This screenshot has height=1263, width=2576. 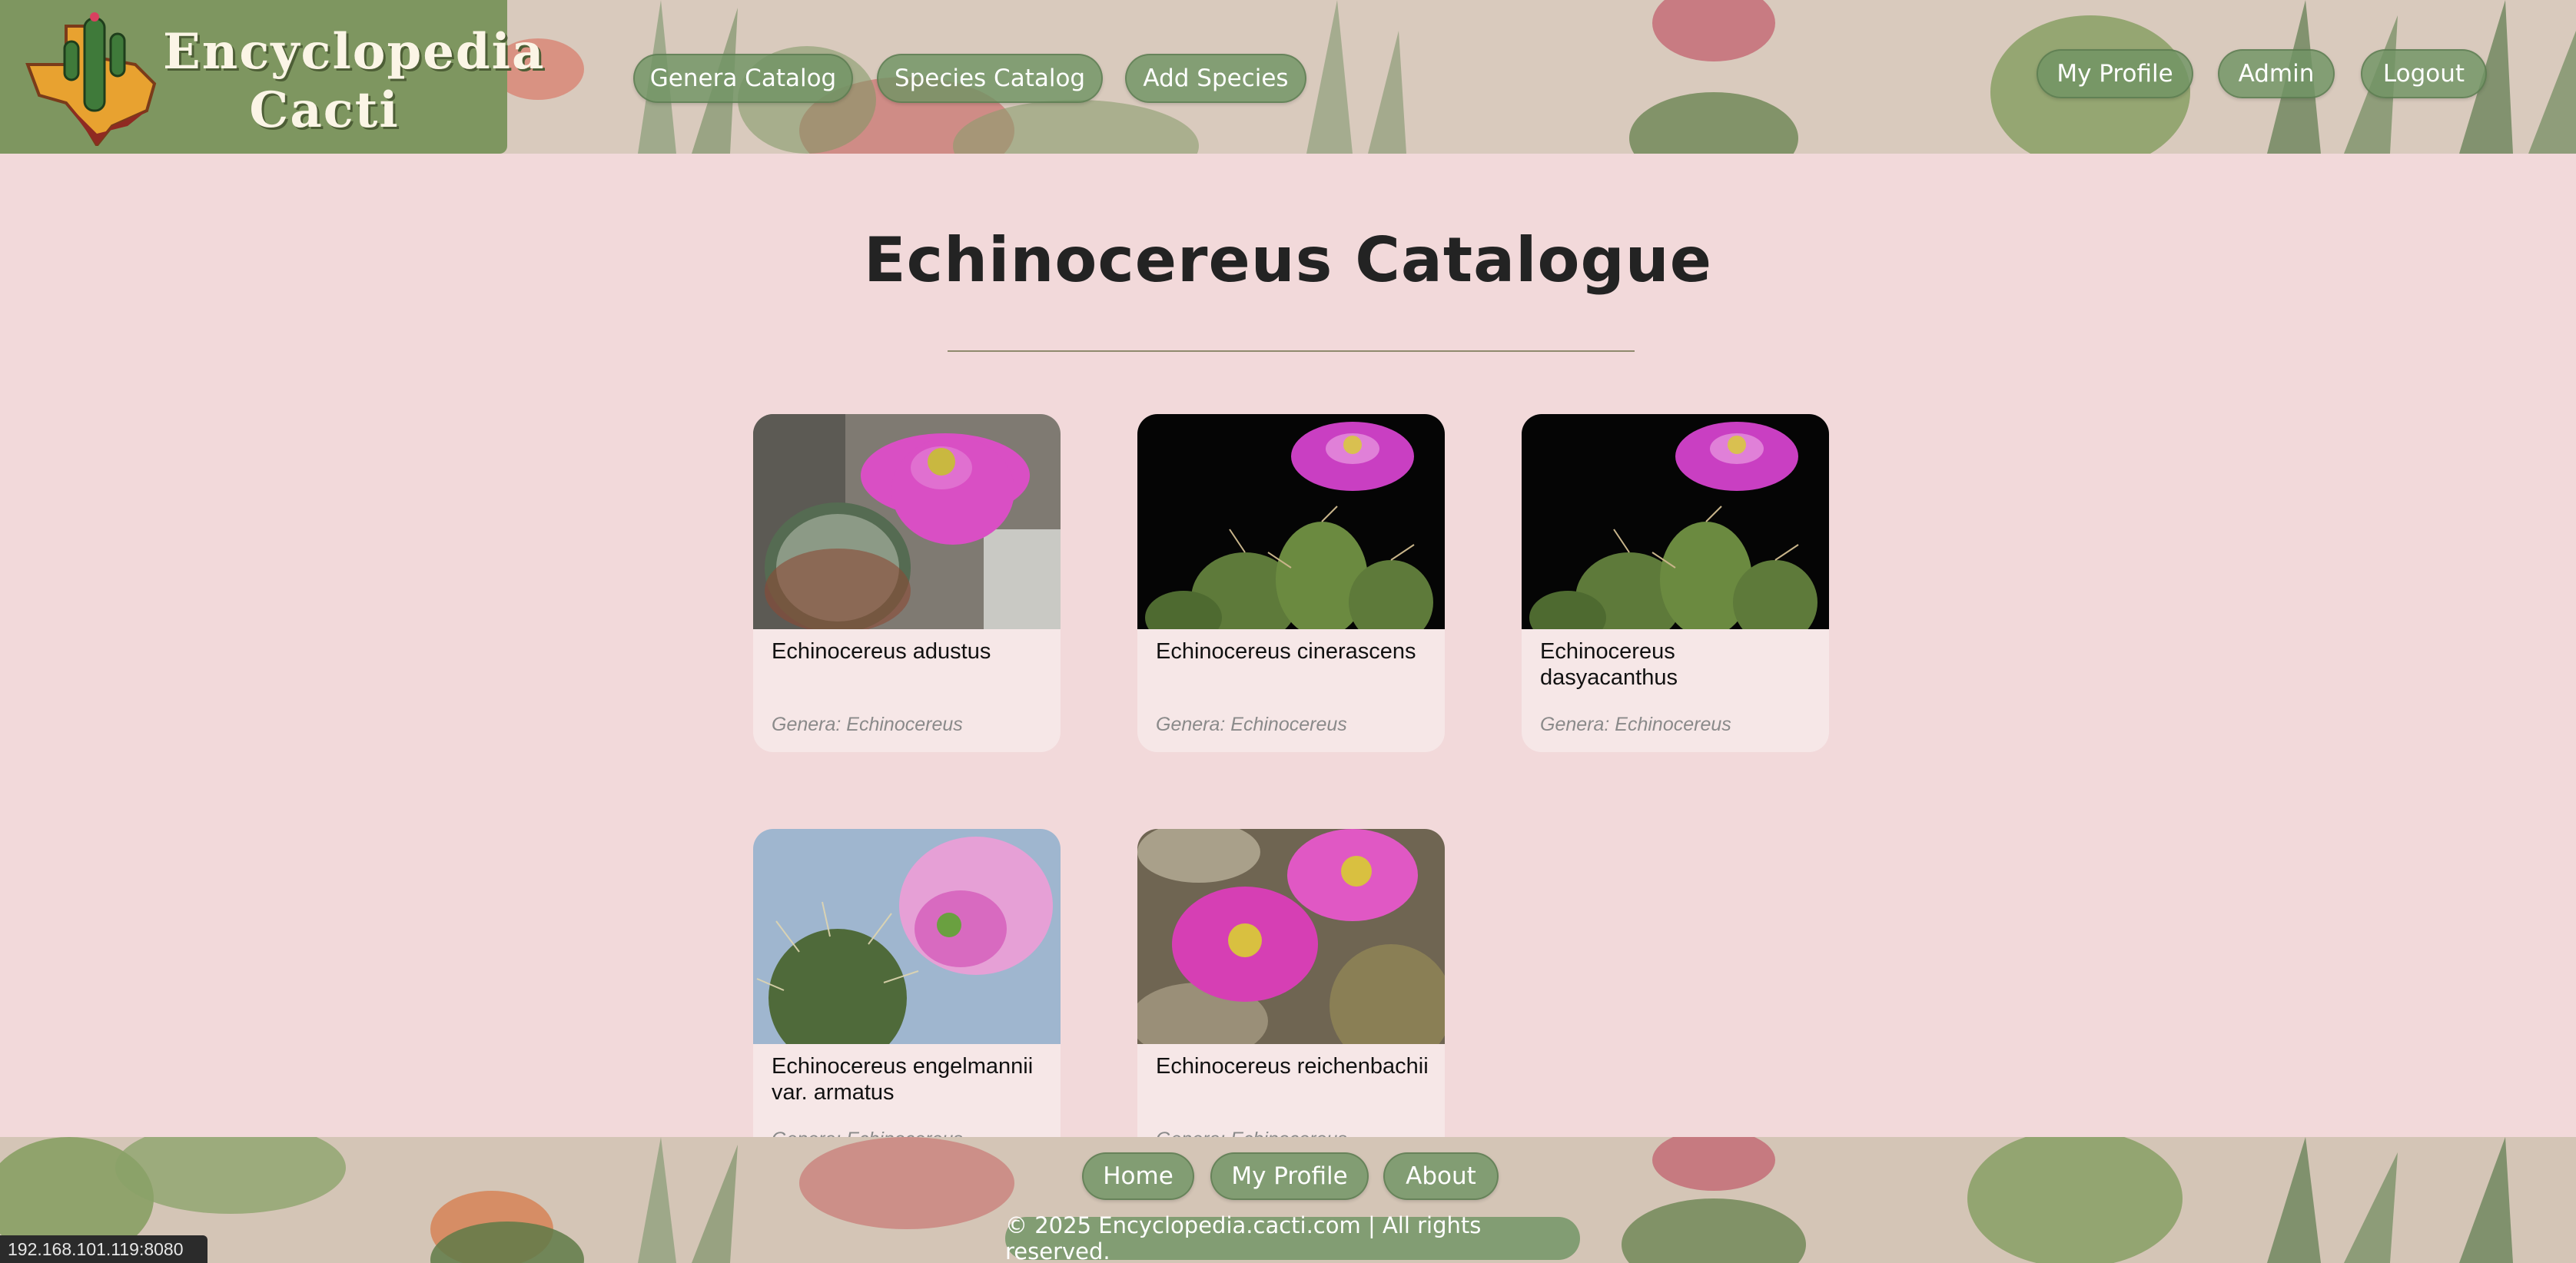 I want to click on species-card-dasyacanthus: Echinocereus dasyacanthus Genera, so click(x=1675, y=583).